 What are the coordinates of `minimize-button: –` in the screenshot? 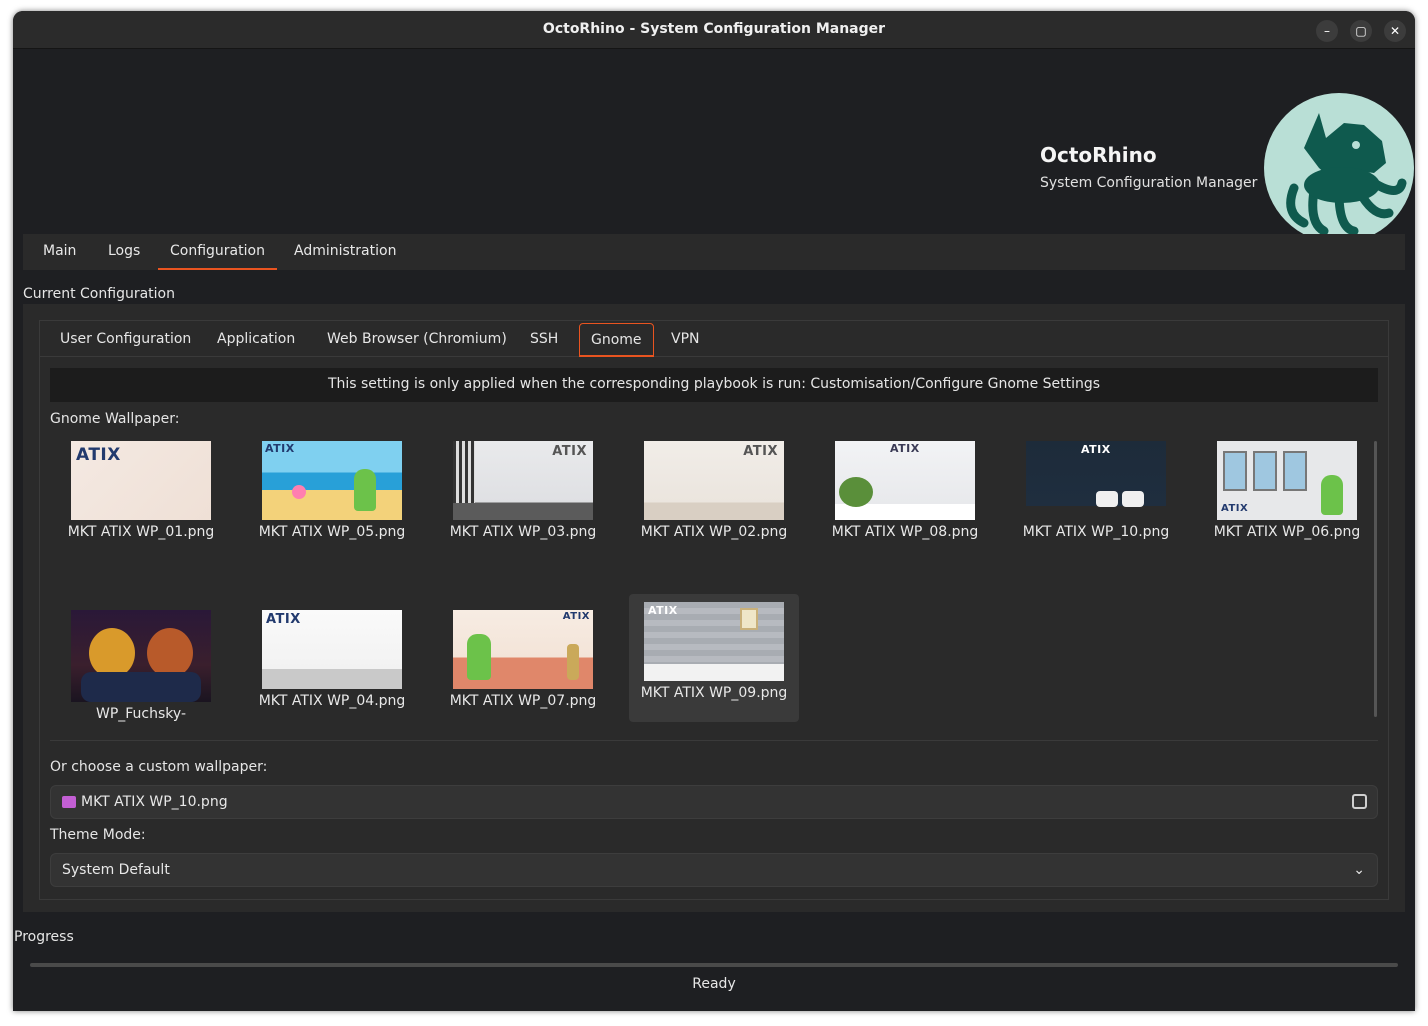 It's located at (1327, 31).